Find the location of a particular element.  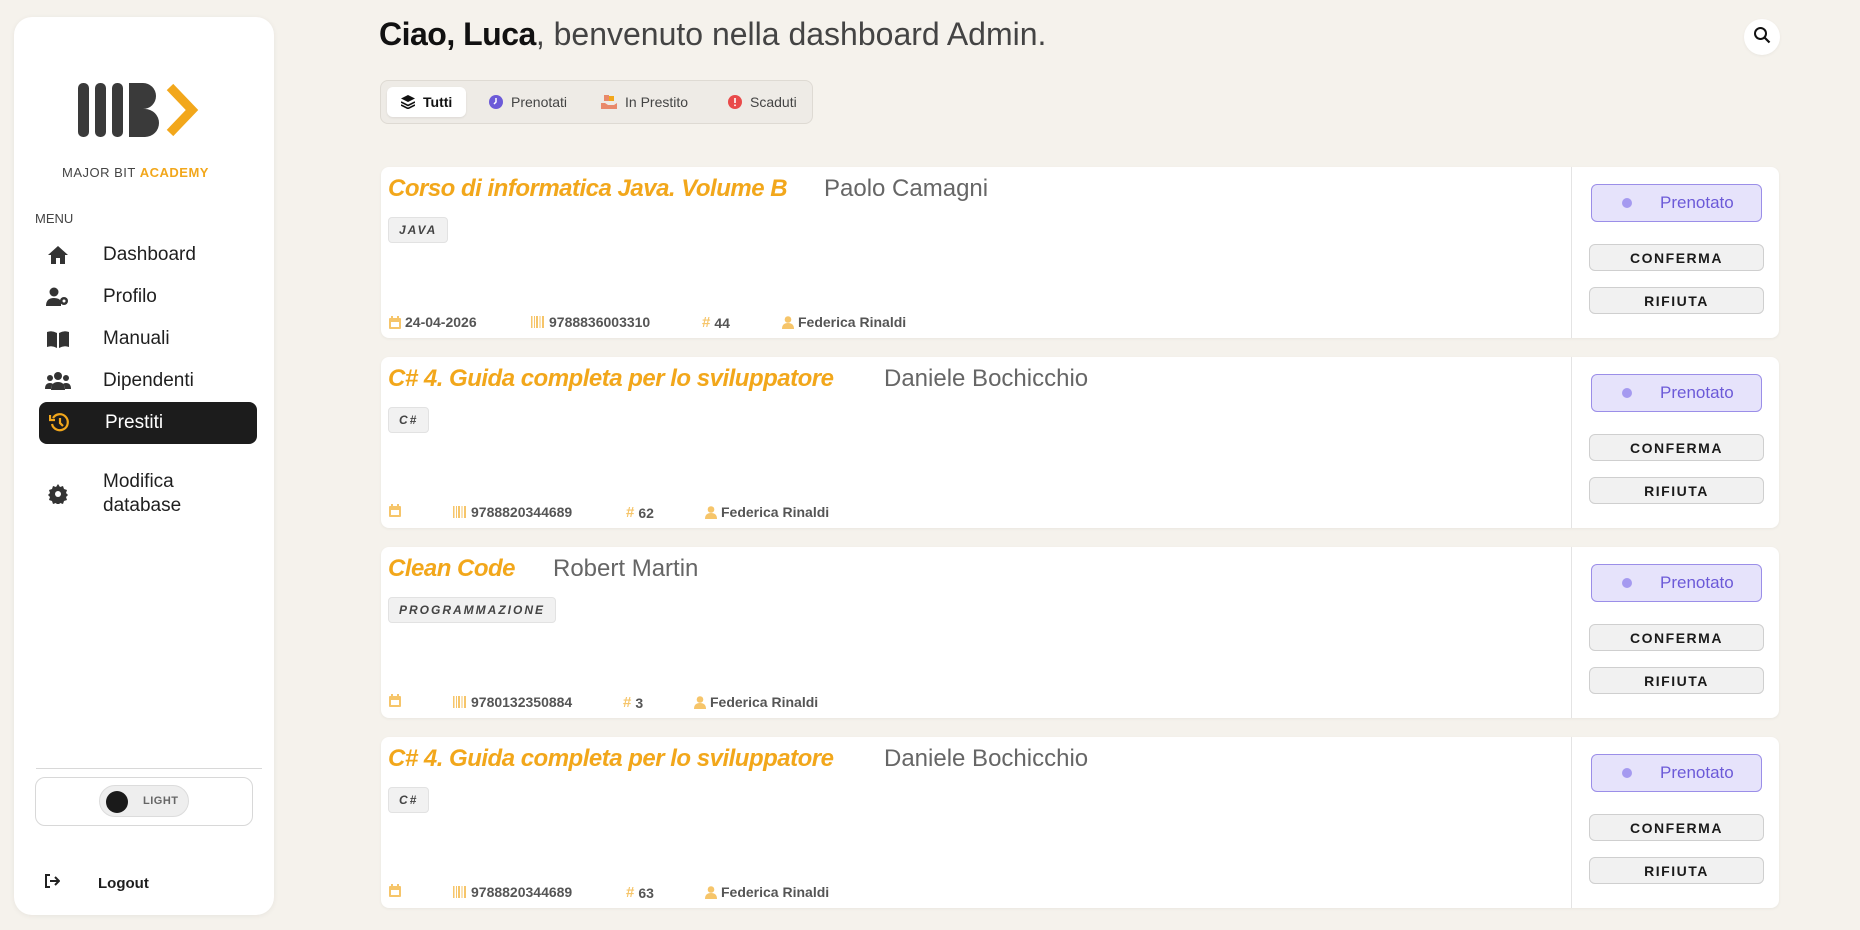

sidebar-item-dashboard: Dashboard is located at coordinates (148, 255).